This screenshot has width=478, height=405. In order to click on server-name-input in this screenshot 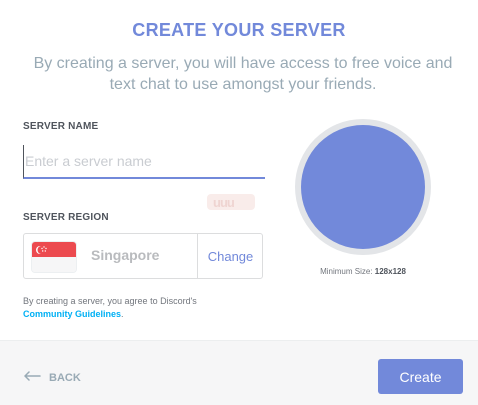, I will do `click(144, 162)`.